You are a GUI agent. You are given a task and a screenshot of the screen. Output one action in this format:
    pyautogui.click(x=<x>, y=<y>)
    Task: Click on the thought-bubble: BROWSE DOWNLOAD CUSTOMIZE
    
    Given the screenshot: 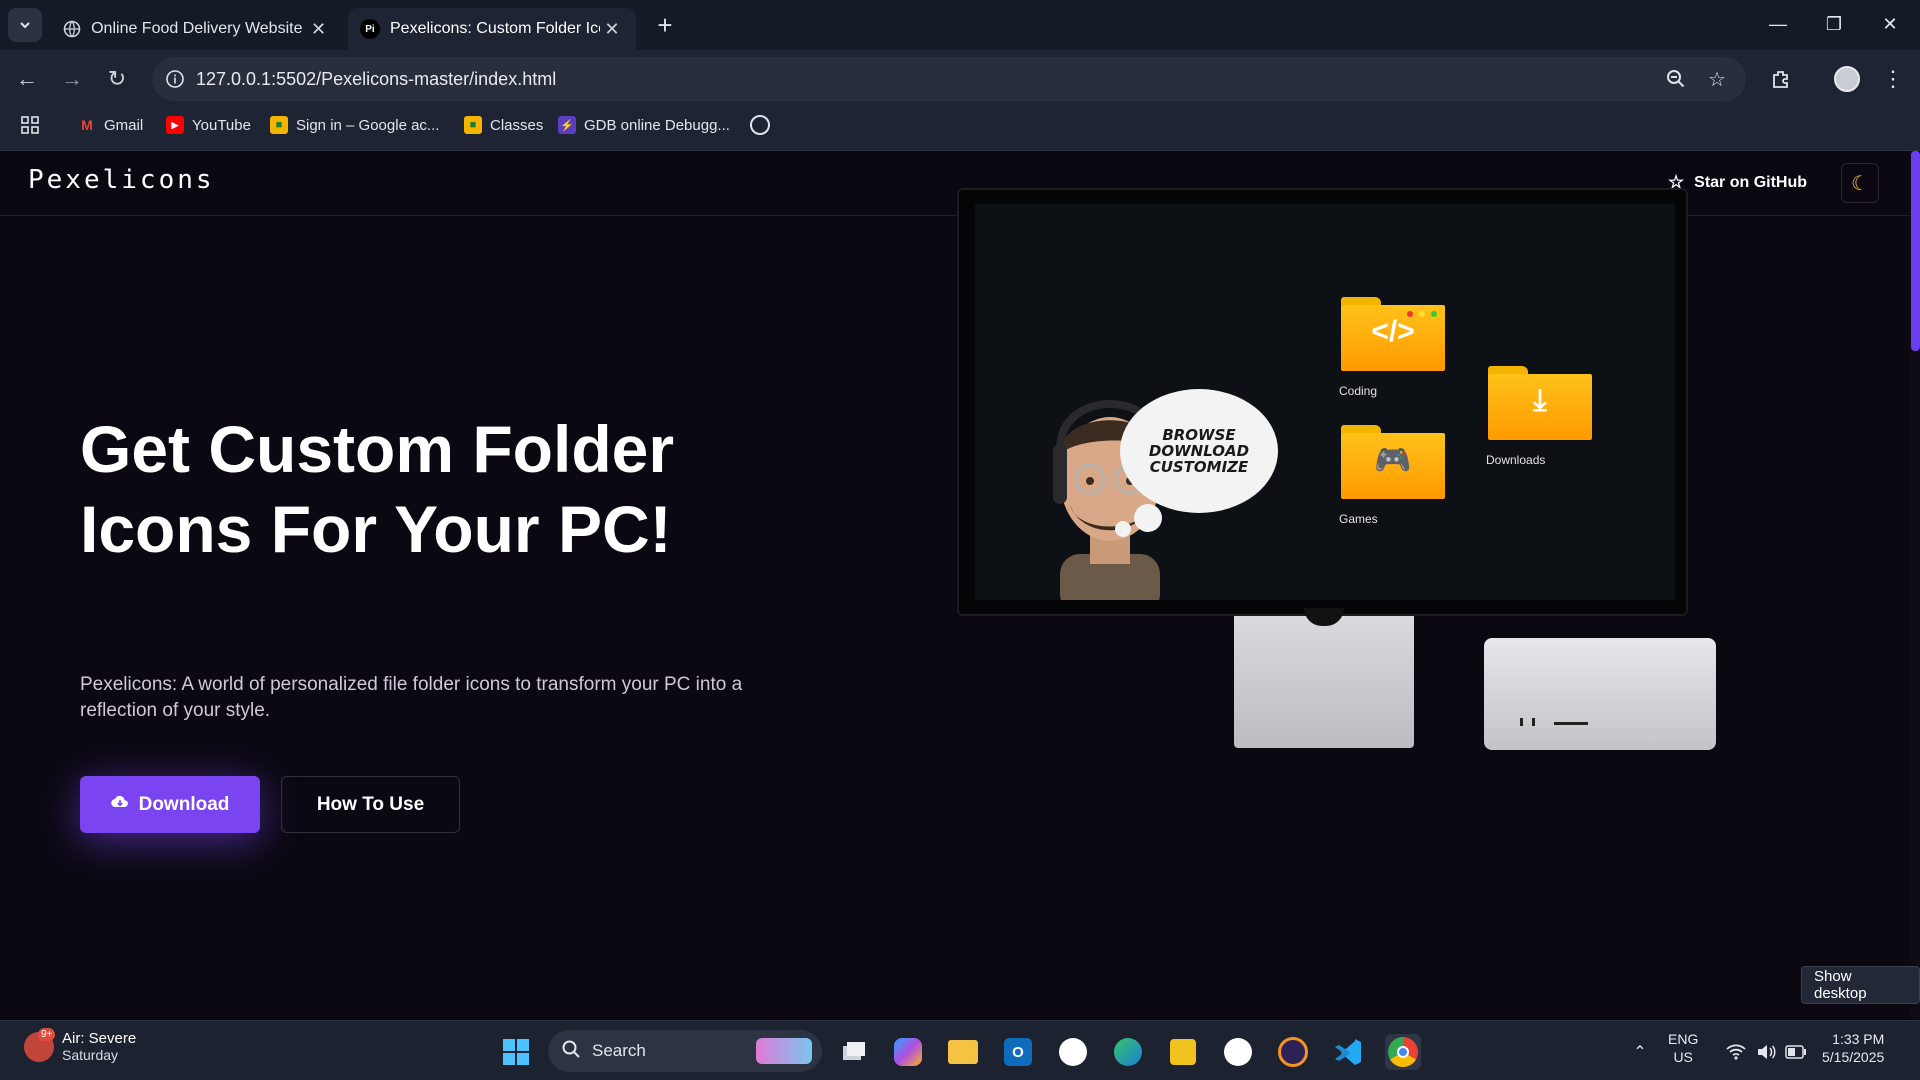 What is the action you would take?
    pyautogui.click(x=1199, y=451)
    